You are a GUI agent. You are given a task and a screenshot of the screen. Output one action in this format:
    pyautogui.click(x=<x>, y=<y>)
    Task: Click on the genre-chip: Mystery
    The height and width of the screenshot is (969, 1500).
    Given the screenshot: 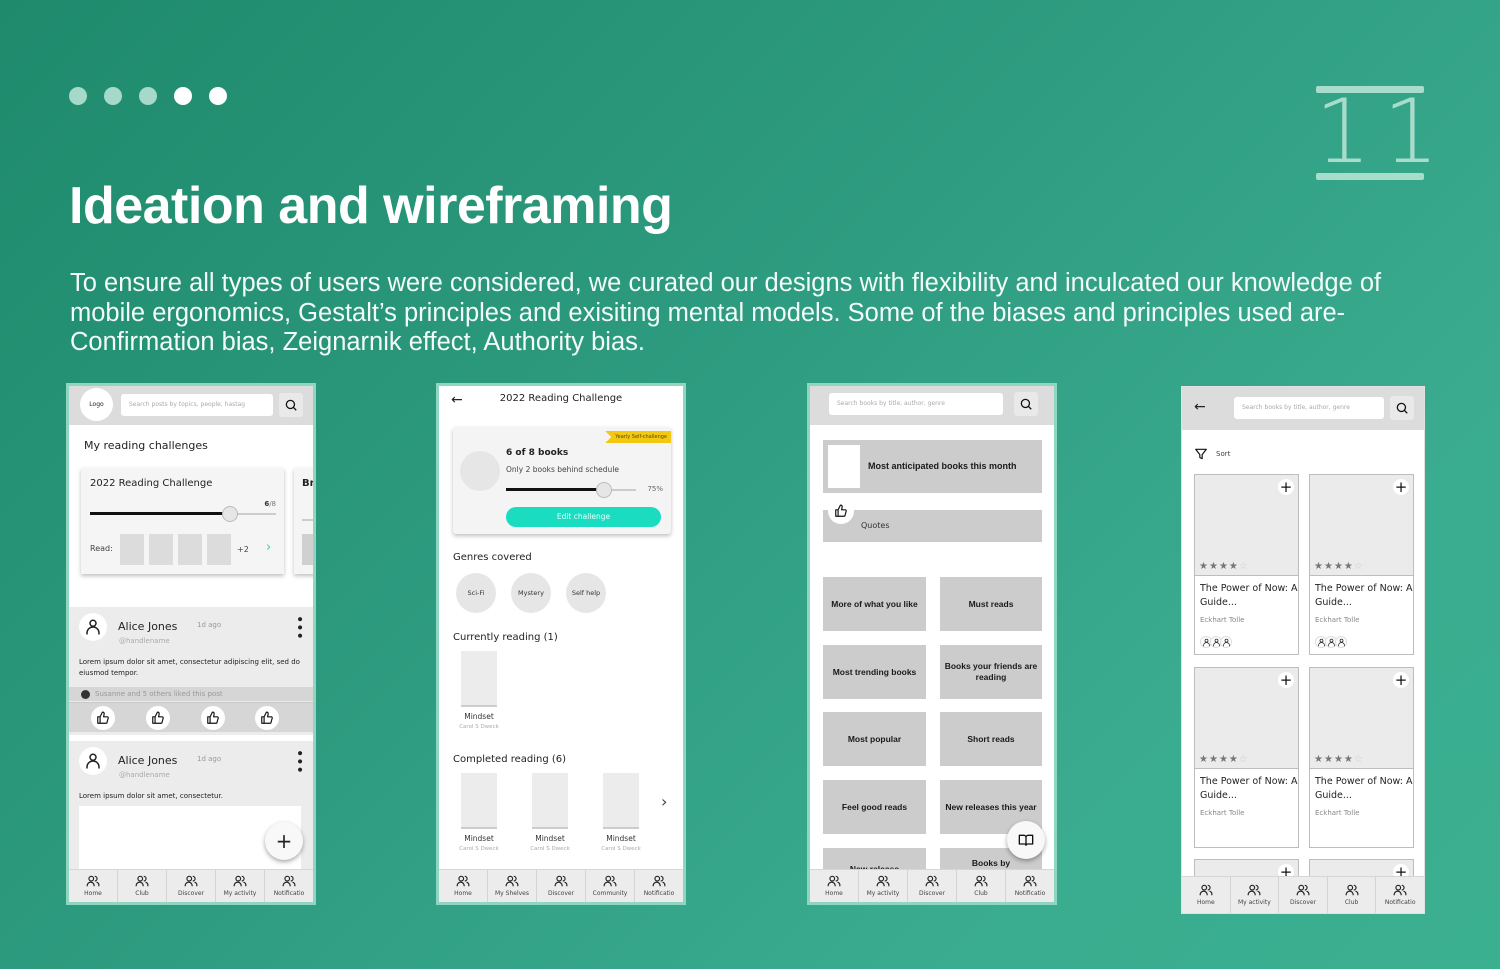 What is the action you would take?
    pyautogui.click(x=531, y=593)
    